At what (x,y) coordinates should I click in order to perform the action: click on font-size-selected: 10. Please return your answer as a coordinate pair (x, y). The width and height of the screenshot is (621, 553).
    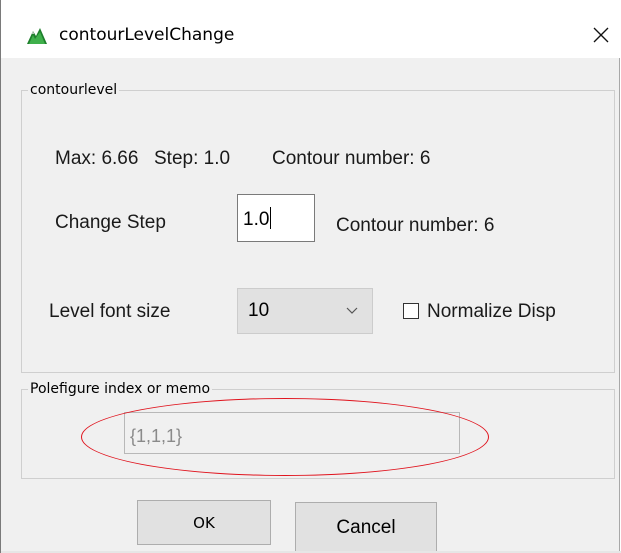
    Looking at the image, I should click on (259, 310).